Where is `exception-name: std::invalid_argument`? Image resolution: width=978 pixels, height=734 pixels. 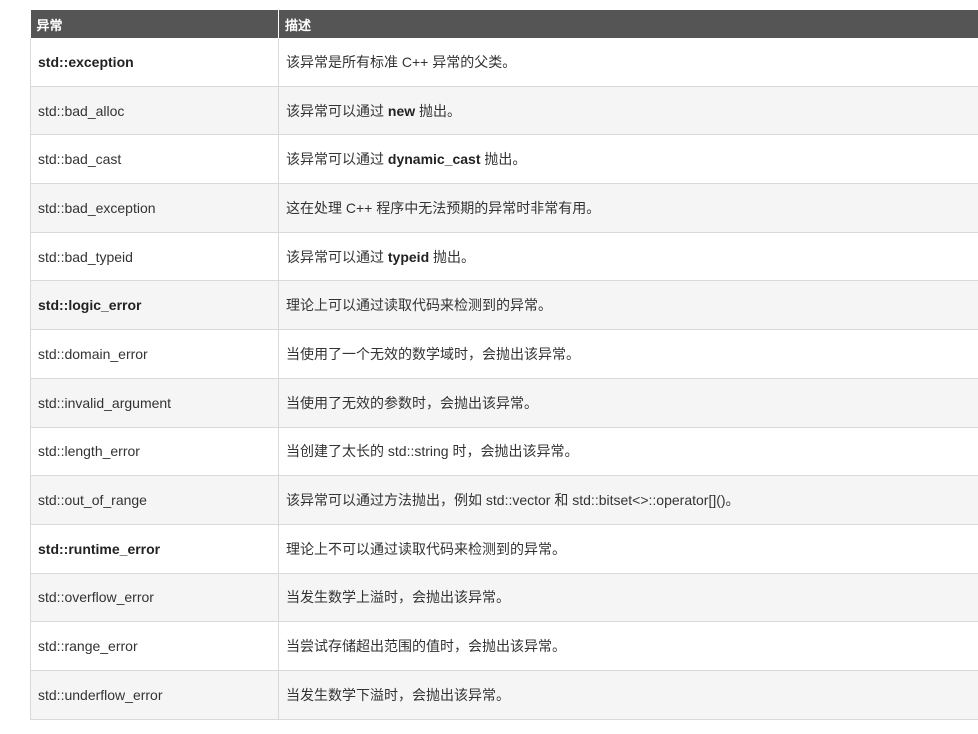 exception-name: std::invalid_argument is located at coordinates (105, 402).